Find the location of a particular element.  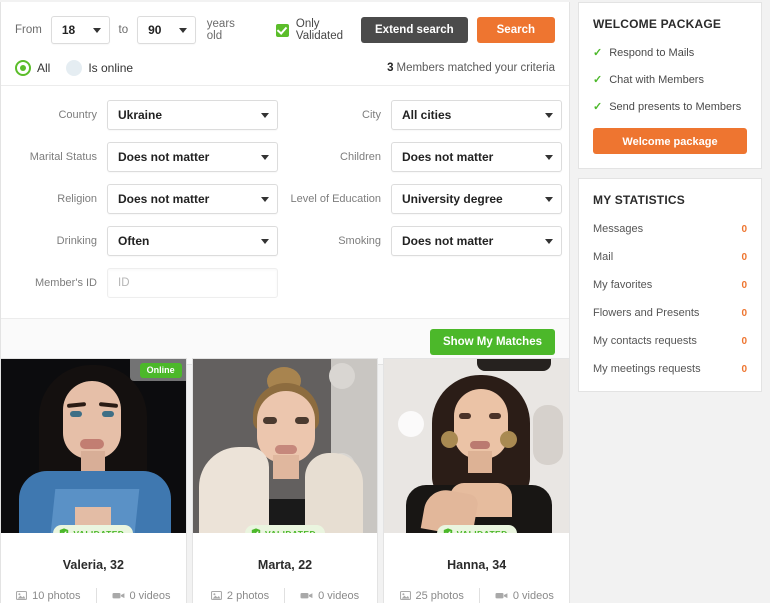

member-id-input is located at coordinates (192, 283).